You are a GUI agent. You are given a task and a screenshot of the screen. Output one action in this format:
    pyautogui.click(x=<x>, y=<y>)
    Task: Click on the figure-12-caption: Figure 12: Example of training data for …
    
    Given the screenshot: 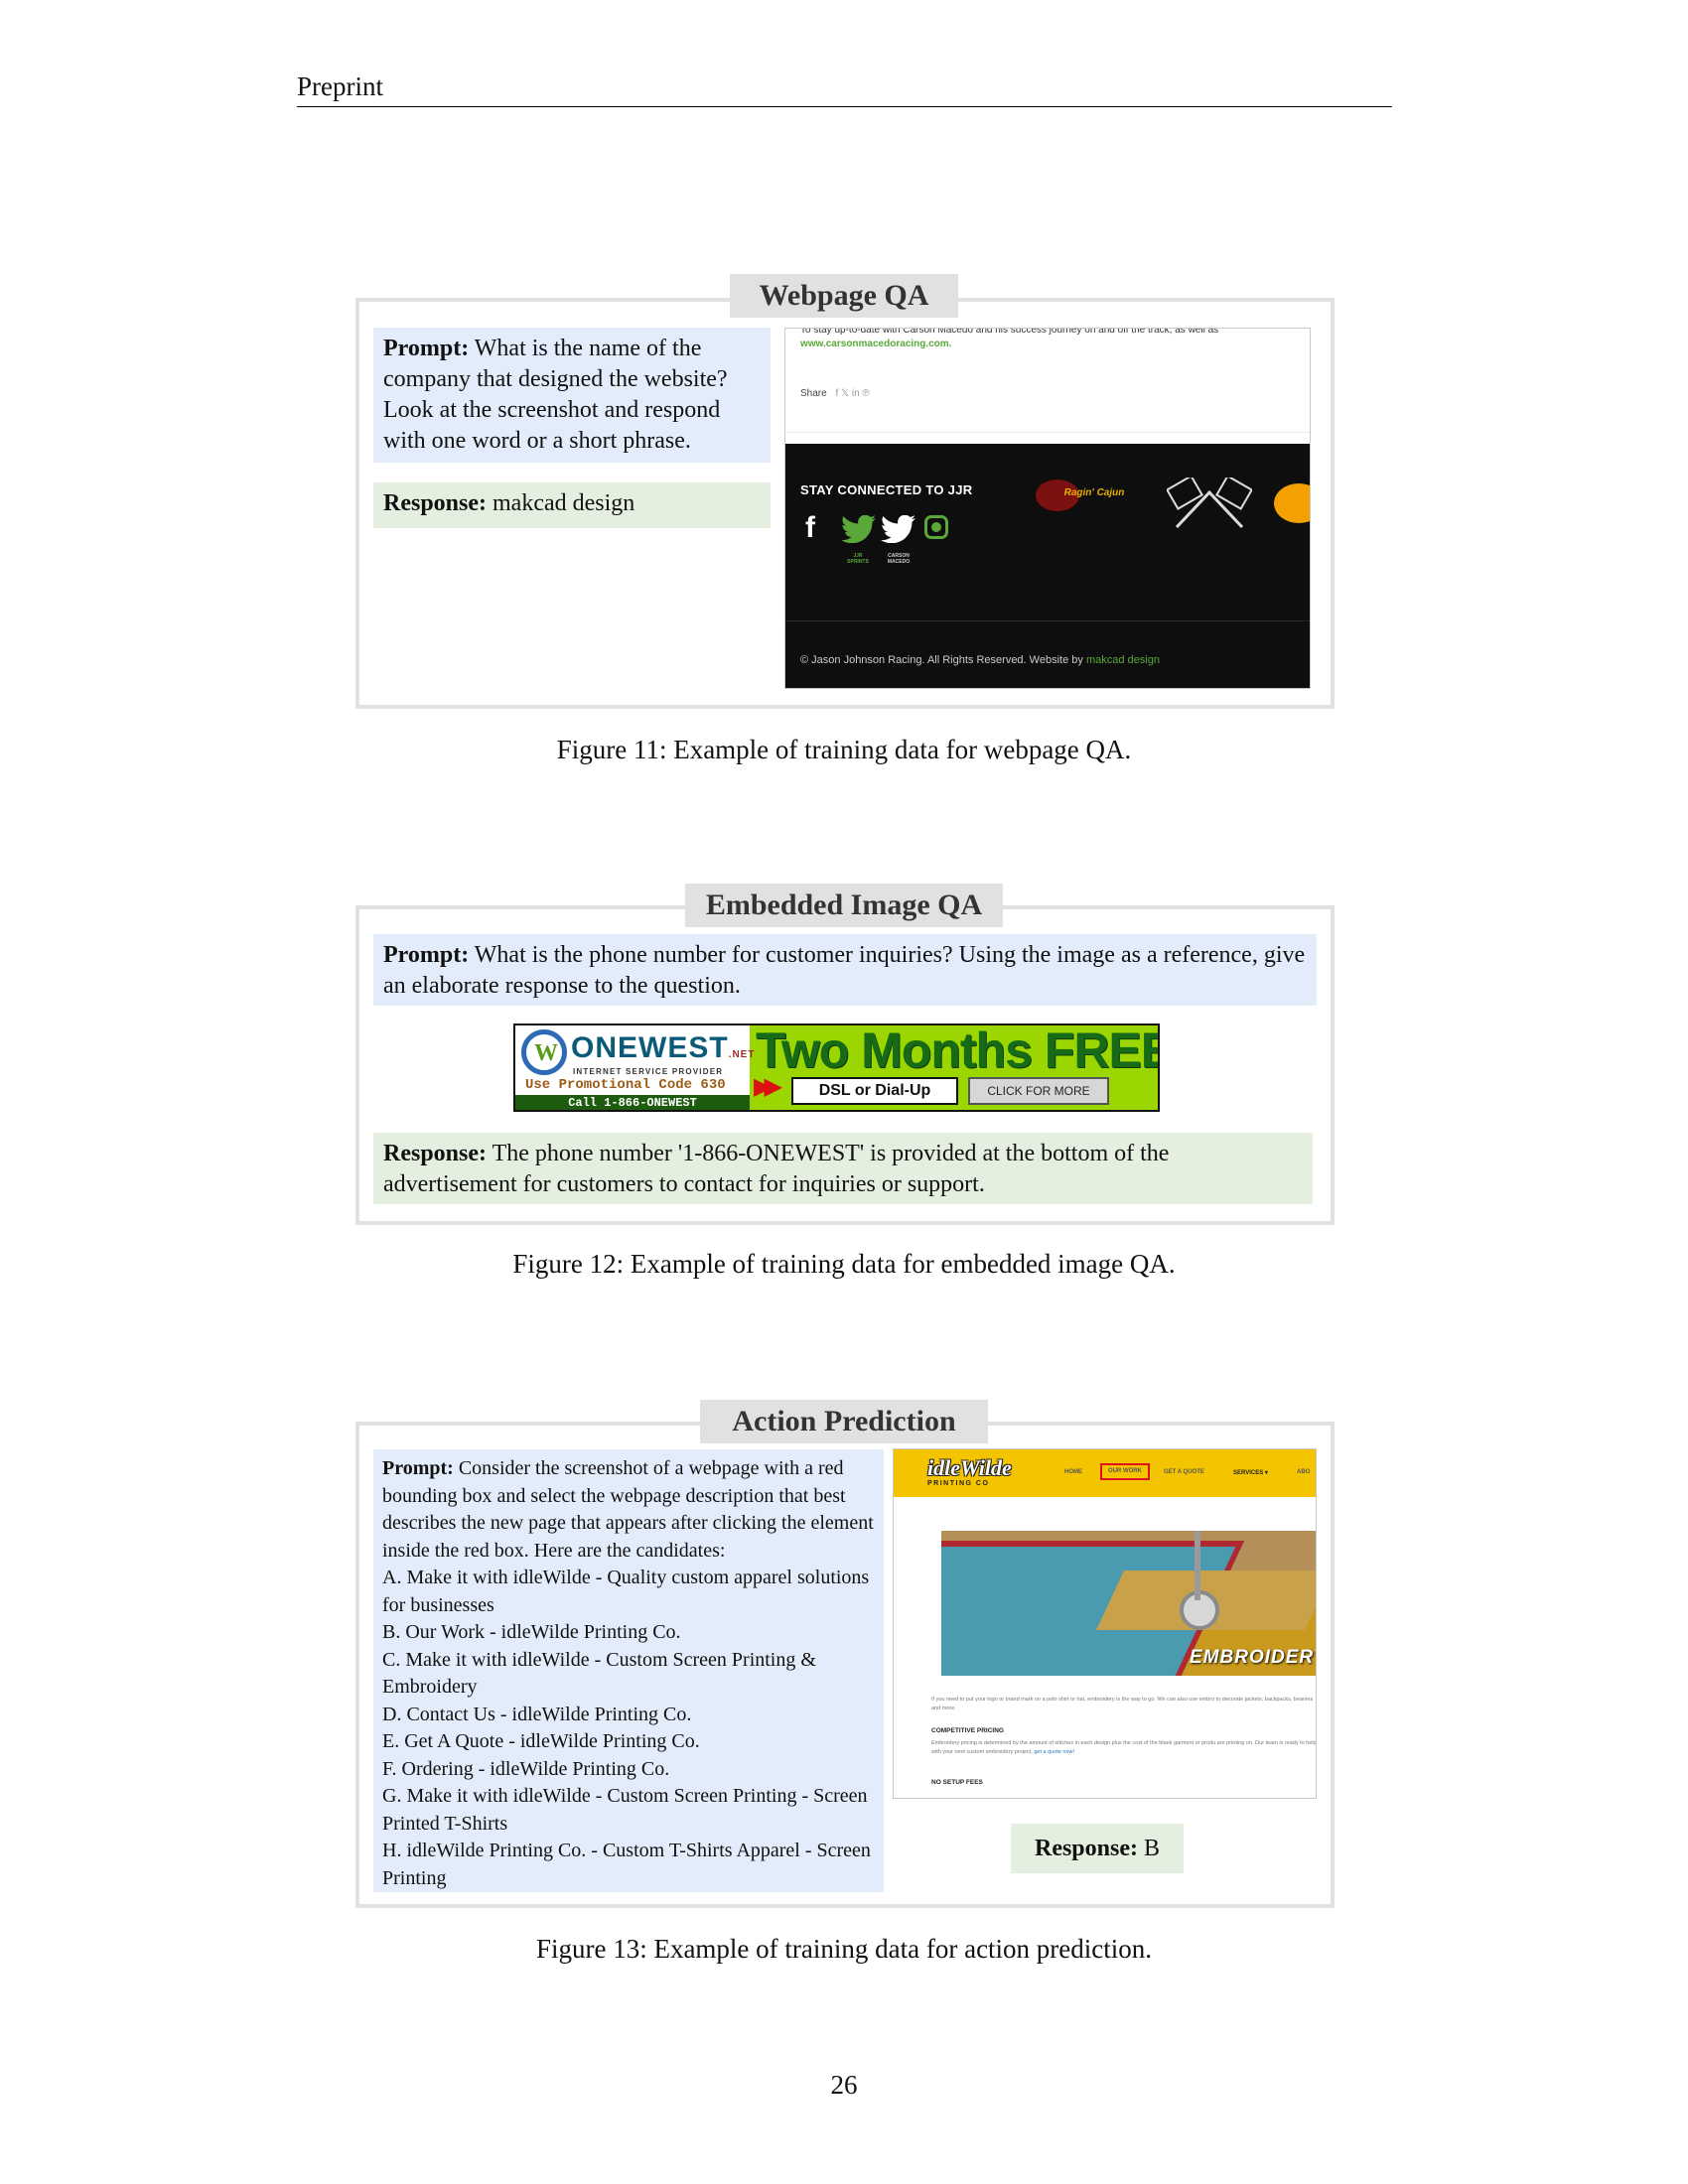 What is the action you would take?
    pyautogui.click(x=844, y=1264)
    